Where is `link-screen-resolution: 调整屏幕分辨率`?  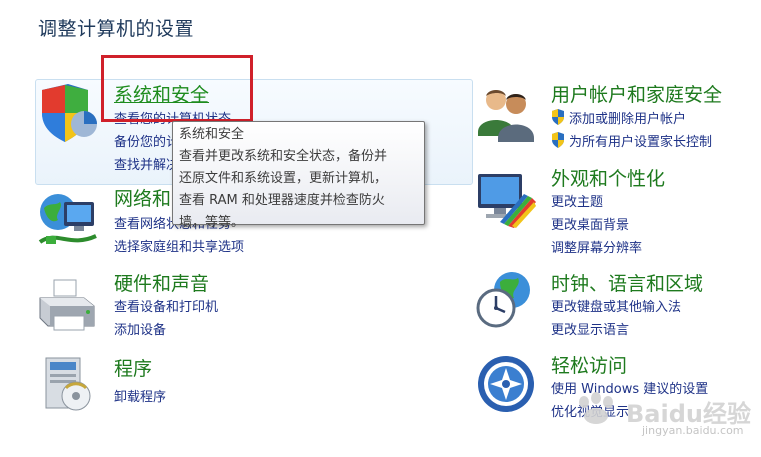
link-screen-resolution: 调整屏幕分辨率 is located at coordinates (596, 246).